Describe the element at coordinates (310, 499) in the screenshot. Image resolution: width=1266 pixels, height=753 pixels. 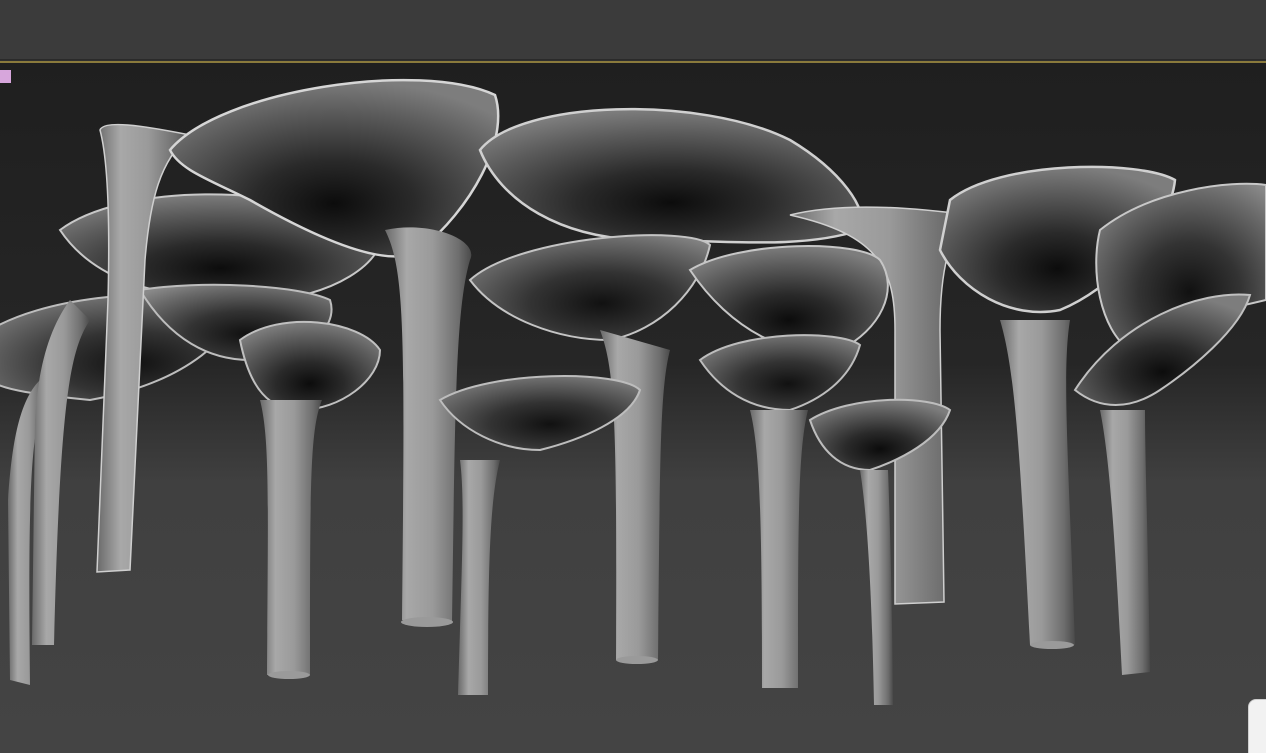
I see `canopy-mid-left-lower` at that location.